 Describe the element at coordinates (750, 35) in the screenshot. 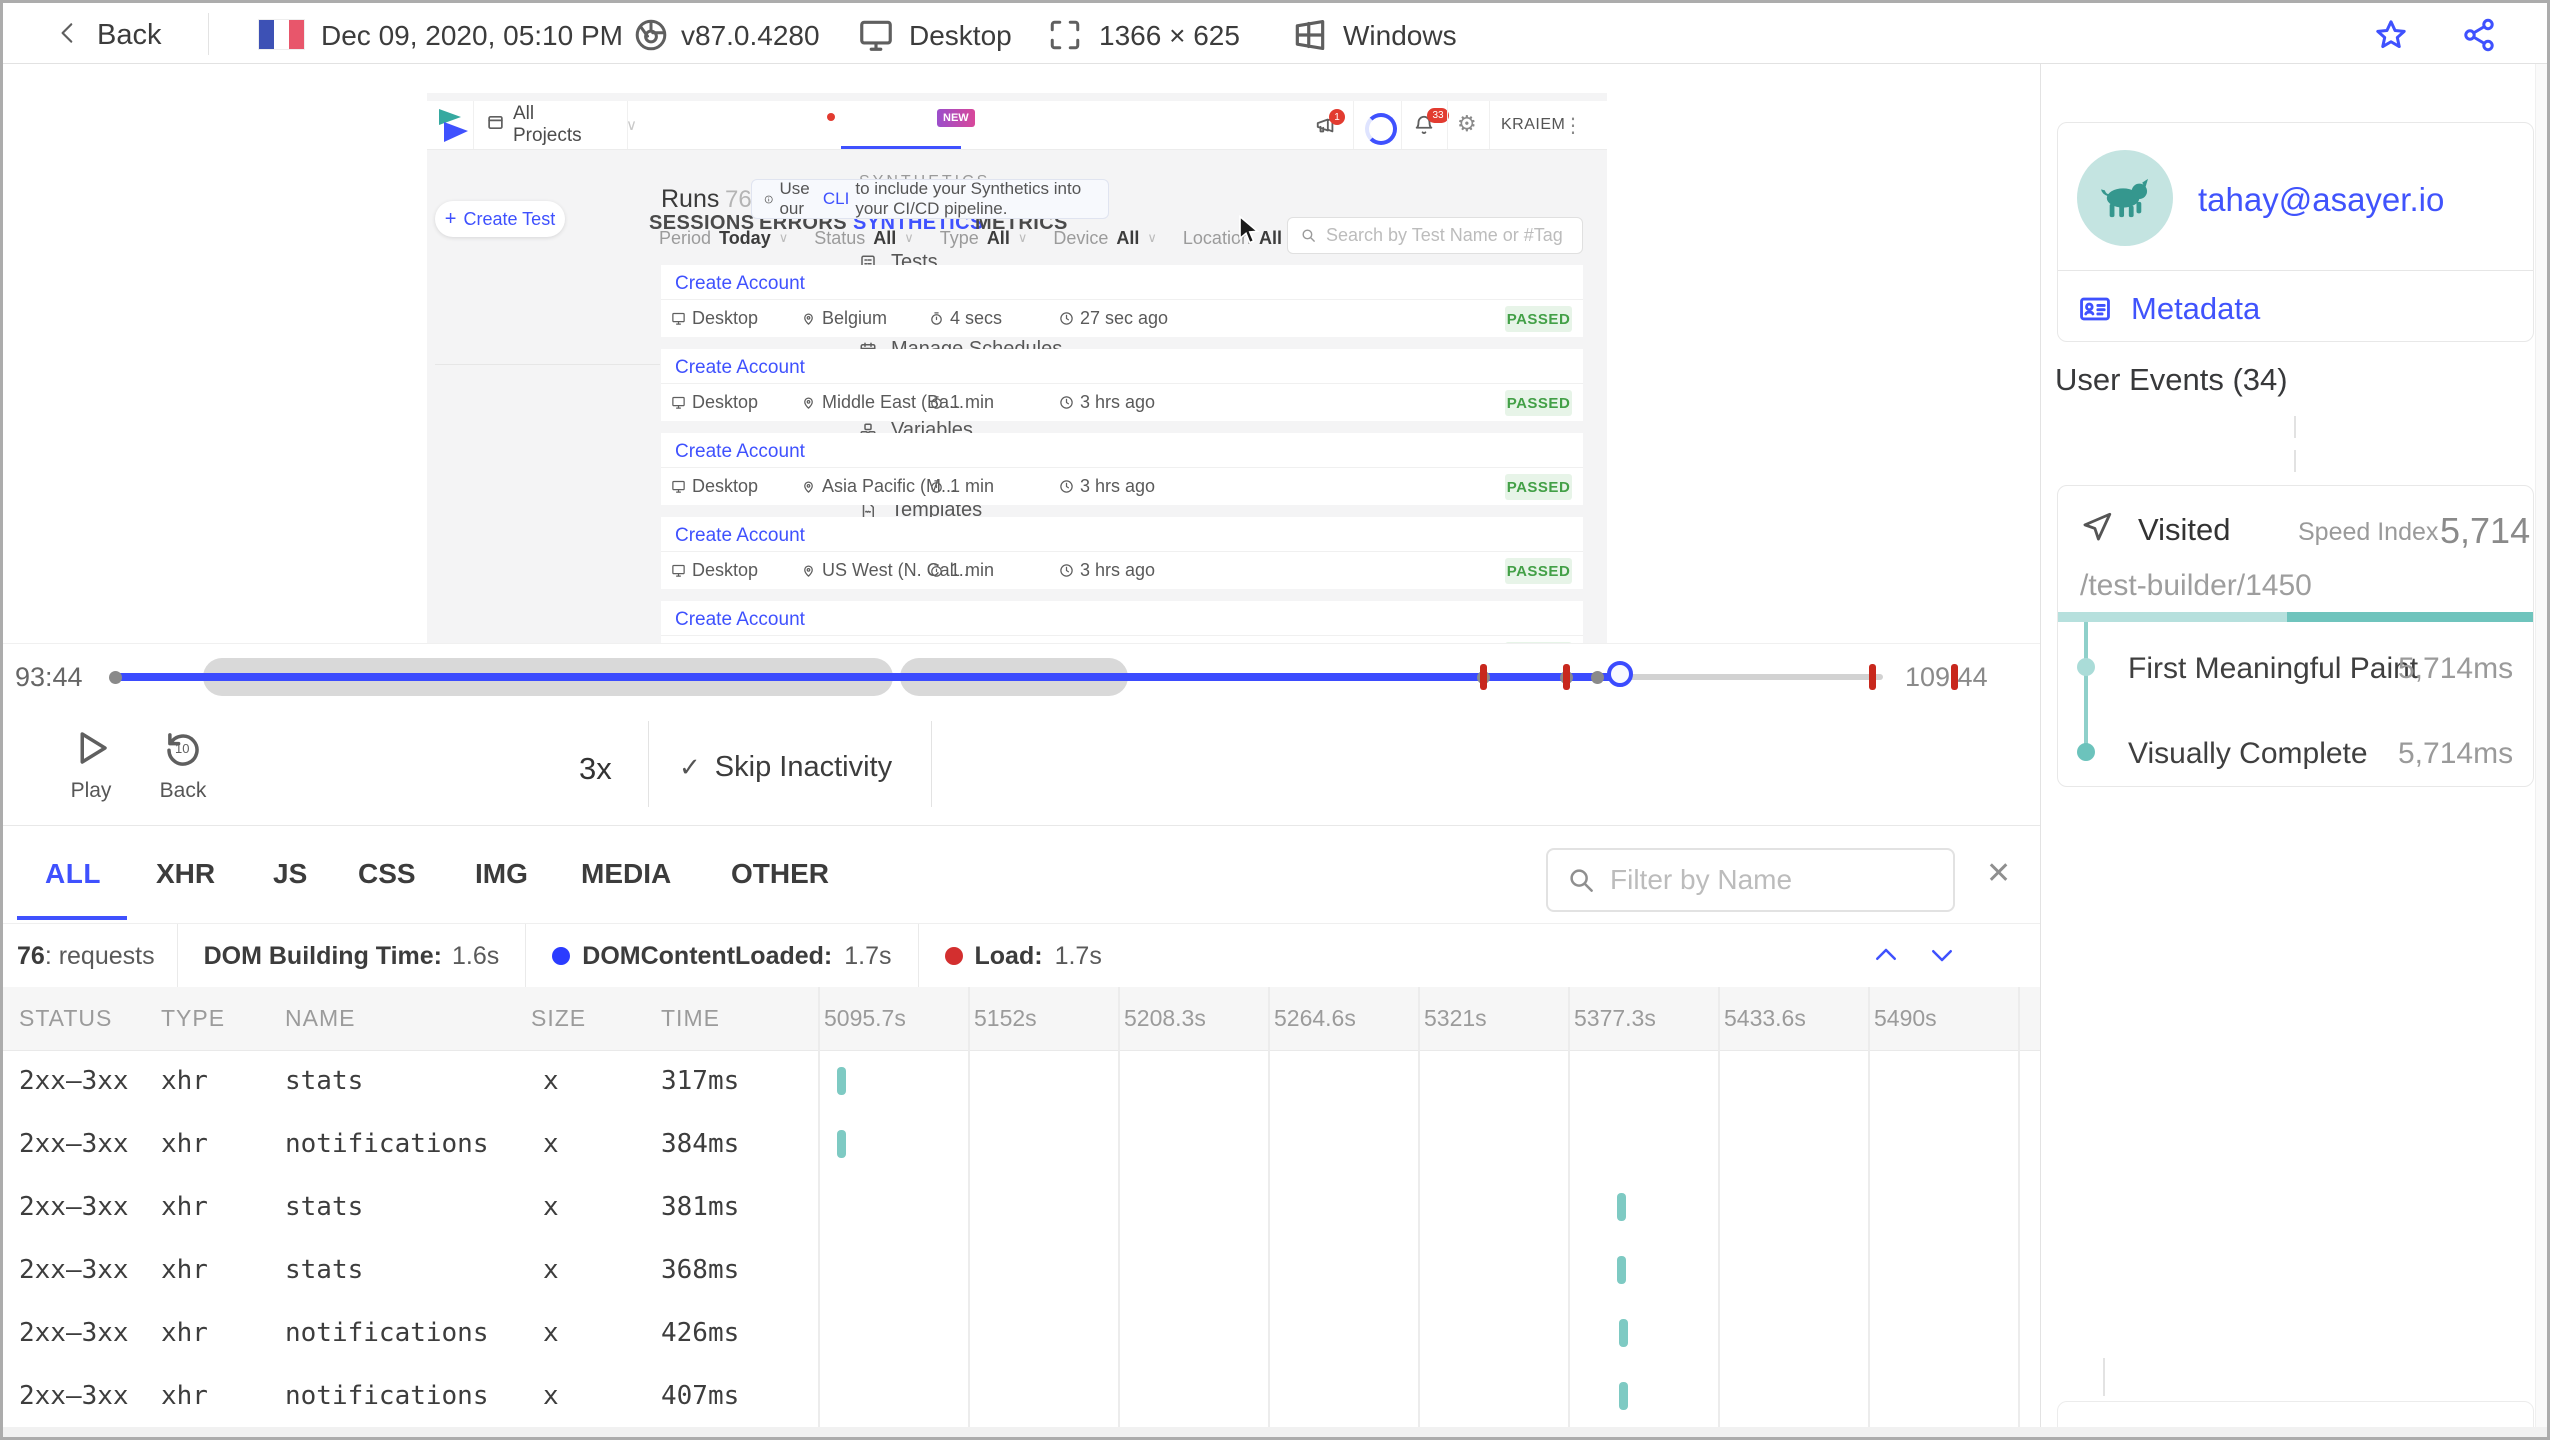

I see `browser-version: v87.0.4280` at that location.